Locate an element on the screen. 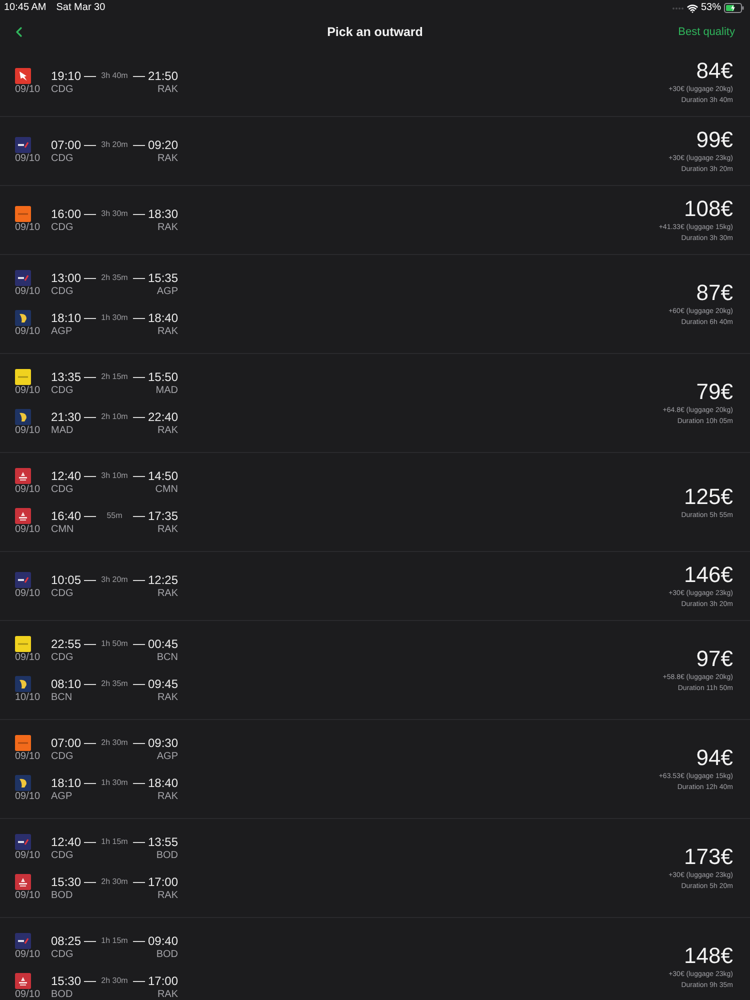 This screenshot has height=1000, width=750. arrival-time: 09:30 is located at coordinates (163, 743).